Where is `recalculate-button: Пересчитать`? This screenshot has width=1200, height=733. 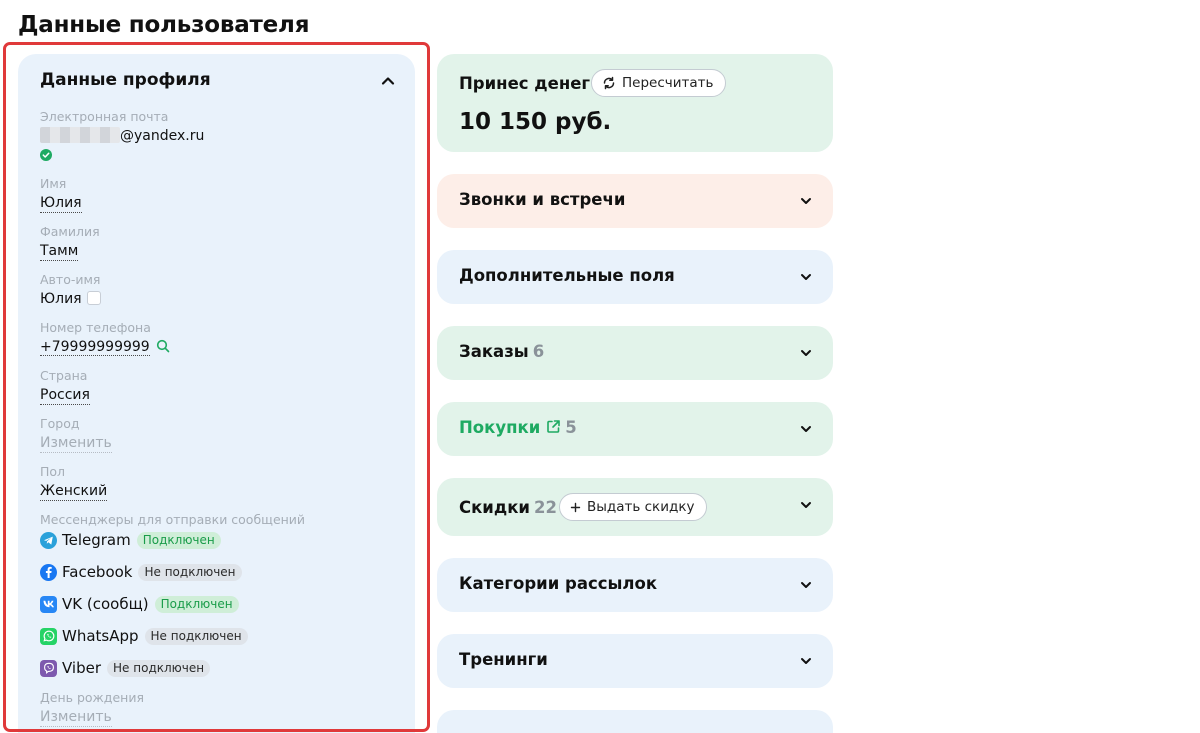 recalculate-button: Пересчитать is located at coordinates (659, 83).